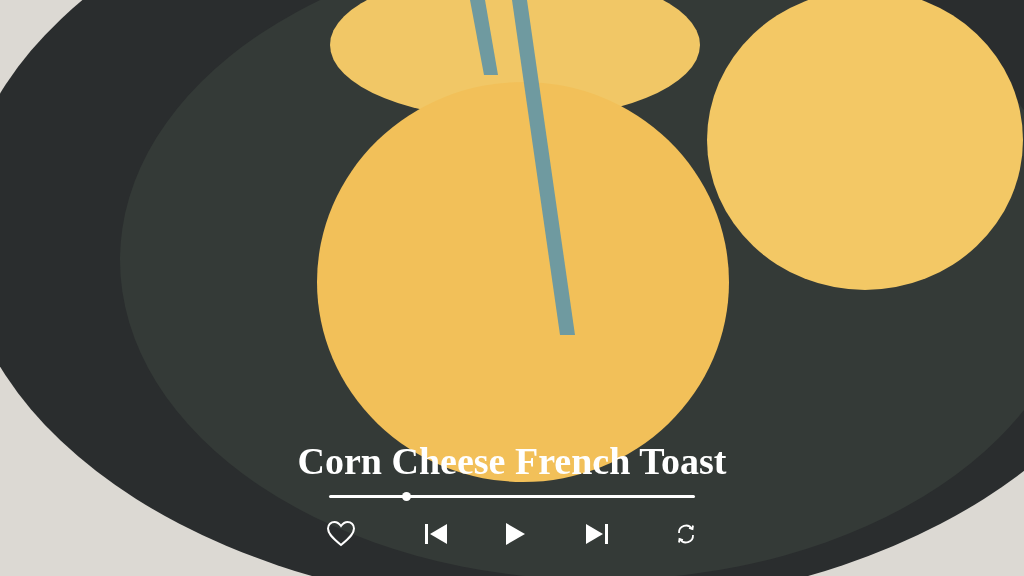 The height and width of the screenshot is (576, 1024). What do you see at coordinates (597, 534) in the screenshot?
I see `next-icon` at bounding box center [597, 534].